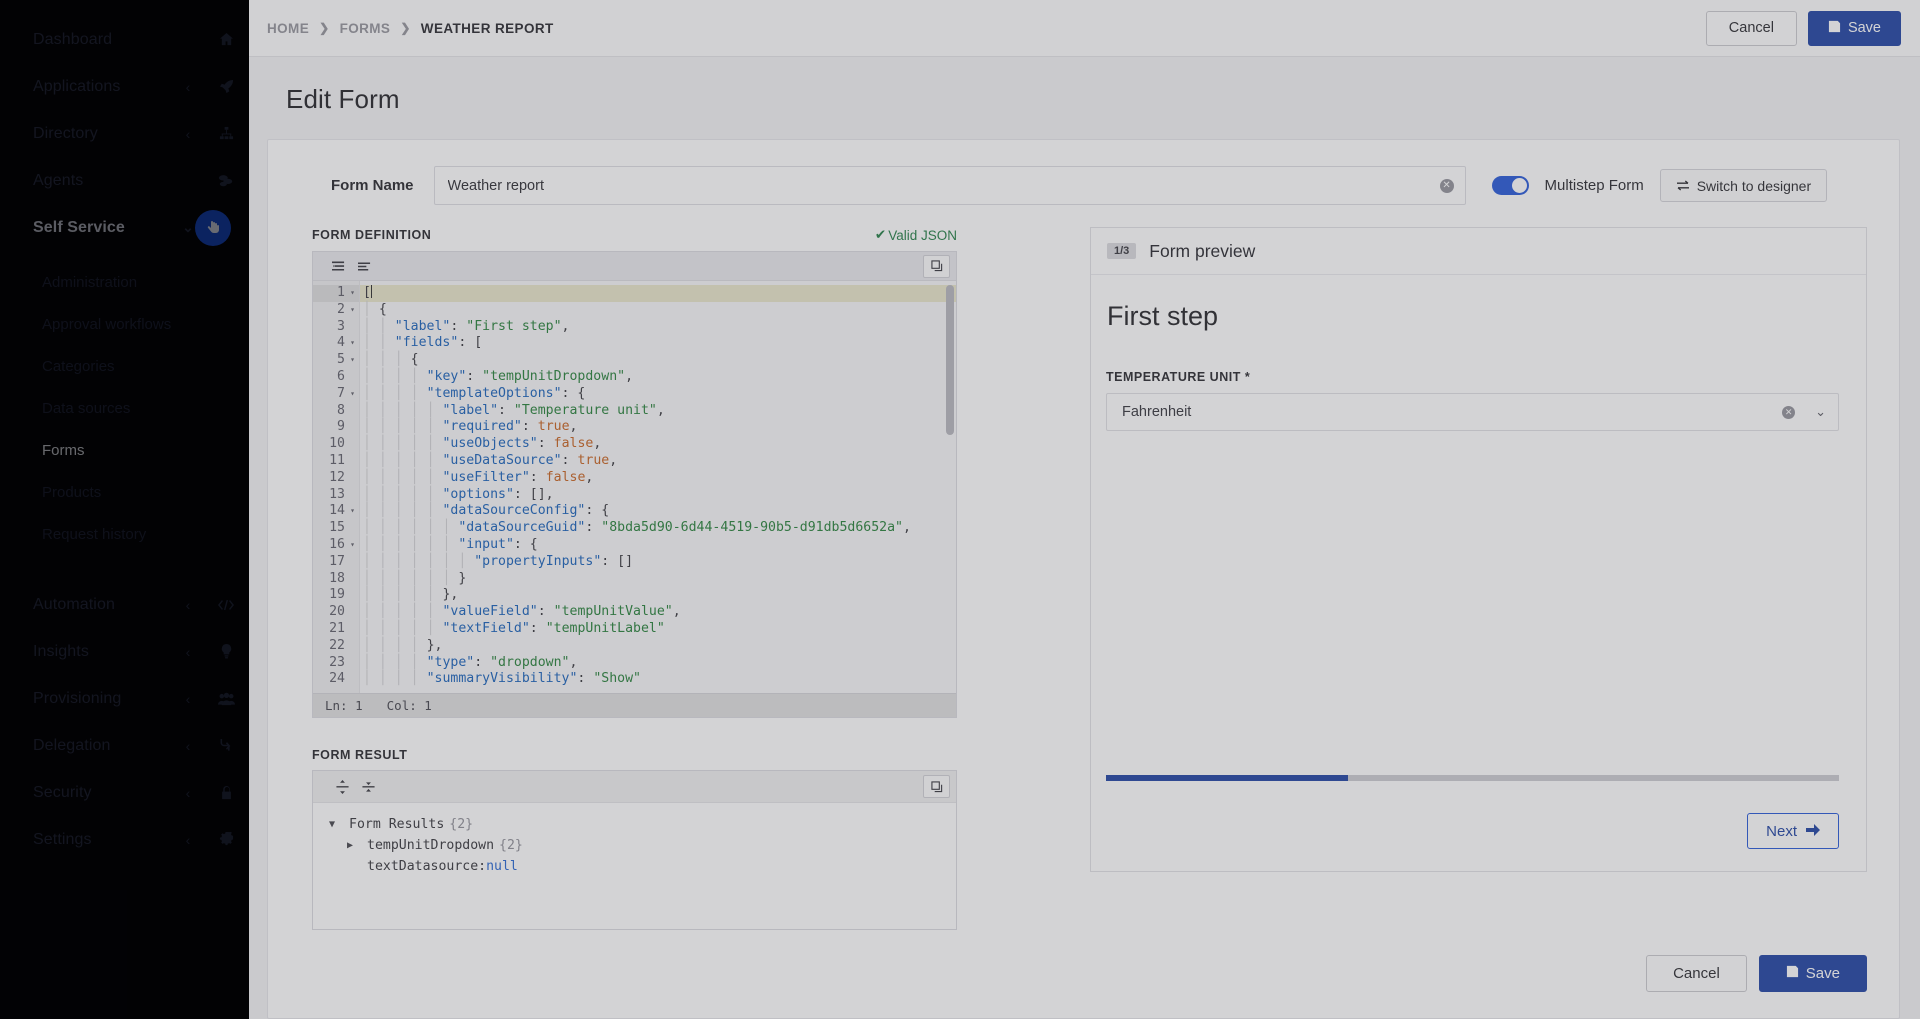 Image resolution: width=1920 pixels, height=1019 pixels. Describe the element at coordinates (634, 705) in the screenshot. I see `editor-status-bar: Ln: 1 Col: 1` at that location.